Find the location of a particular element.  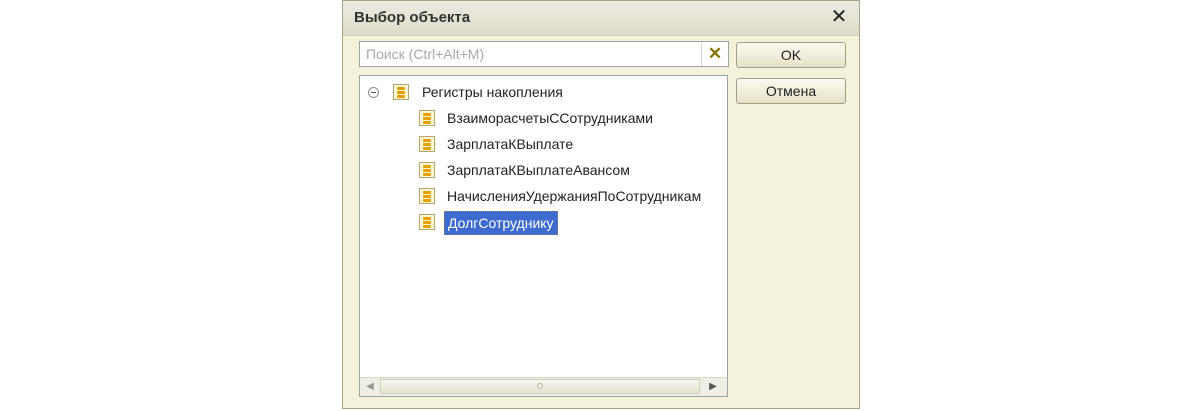

grip-icon is located at coordinates (540, 386).